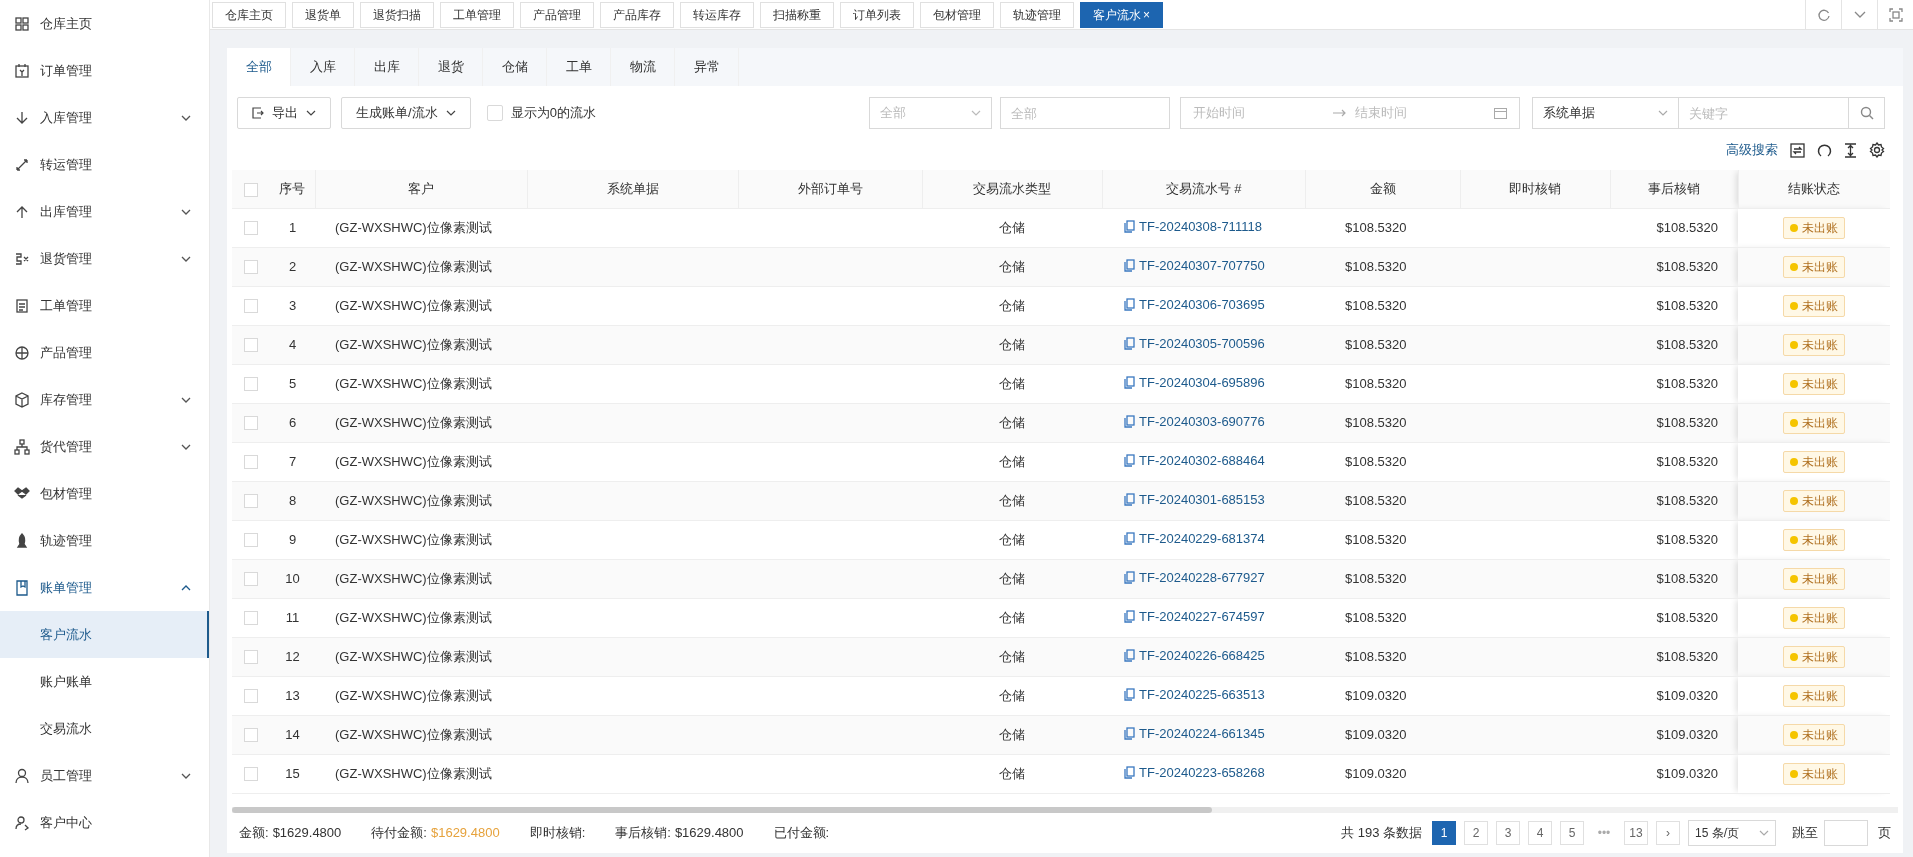 This screenshot has height=857, width=1913. Describe the element at coordinates (1508, 833) in the screenshot. I see `page-button: 3` at that location.